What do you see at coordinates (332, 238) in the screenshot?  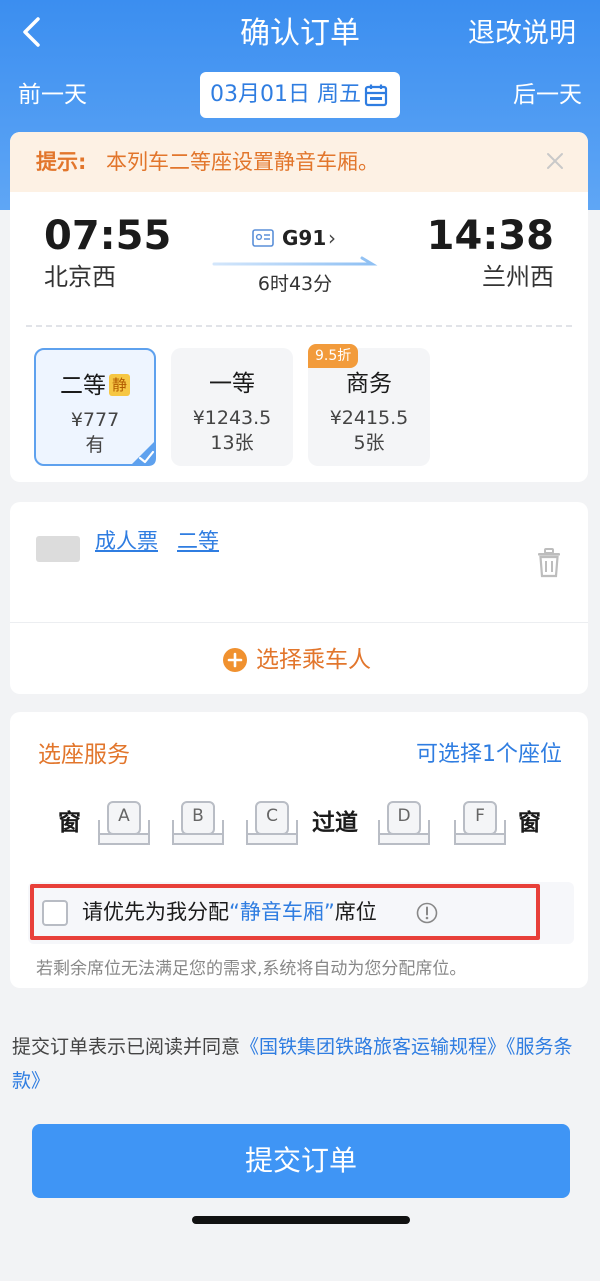 I see `chevron-right-icon: ›` at bounding box center [332, 238].